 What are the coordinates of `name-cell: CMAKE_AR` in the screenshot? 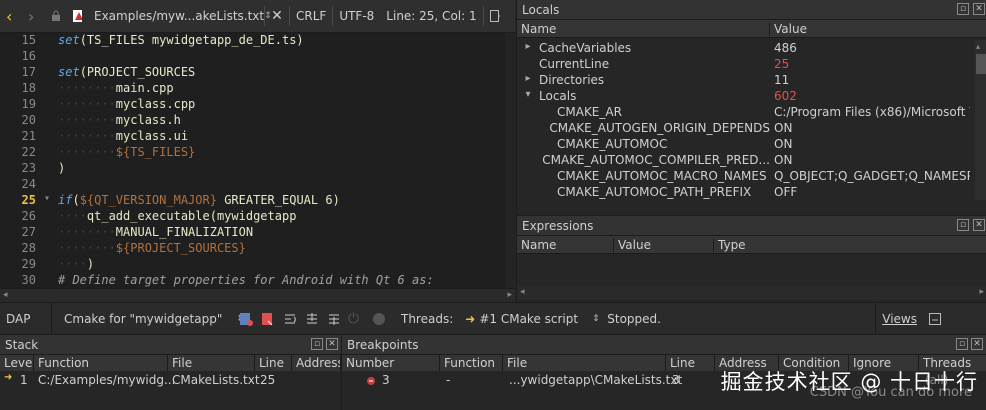 It's located at (643, 112).